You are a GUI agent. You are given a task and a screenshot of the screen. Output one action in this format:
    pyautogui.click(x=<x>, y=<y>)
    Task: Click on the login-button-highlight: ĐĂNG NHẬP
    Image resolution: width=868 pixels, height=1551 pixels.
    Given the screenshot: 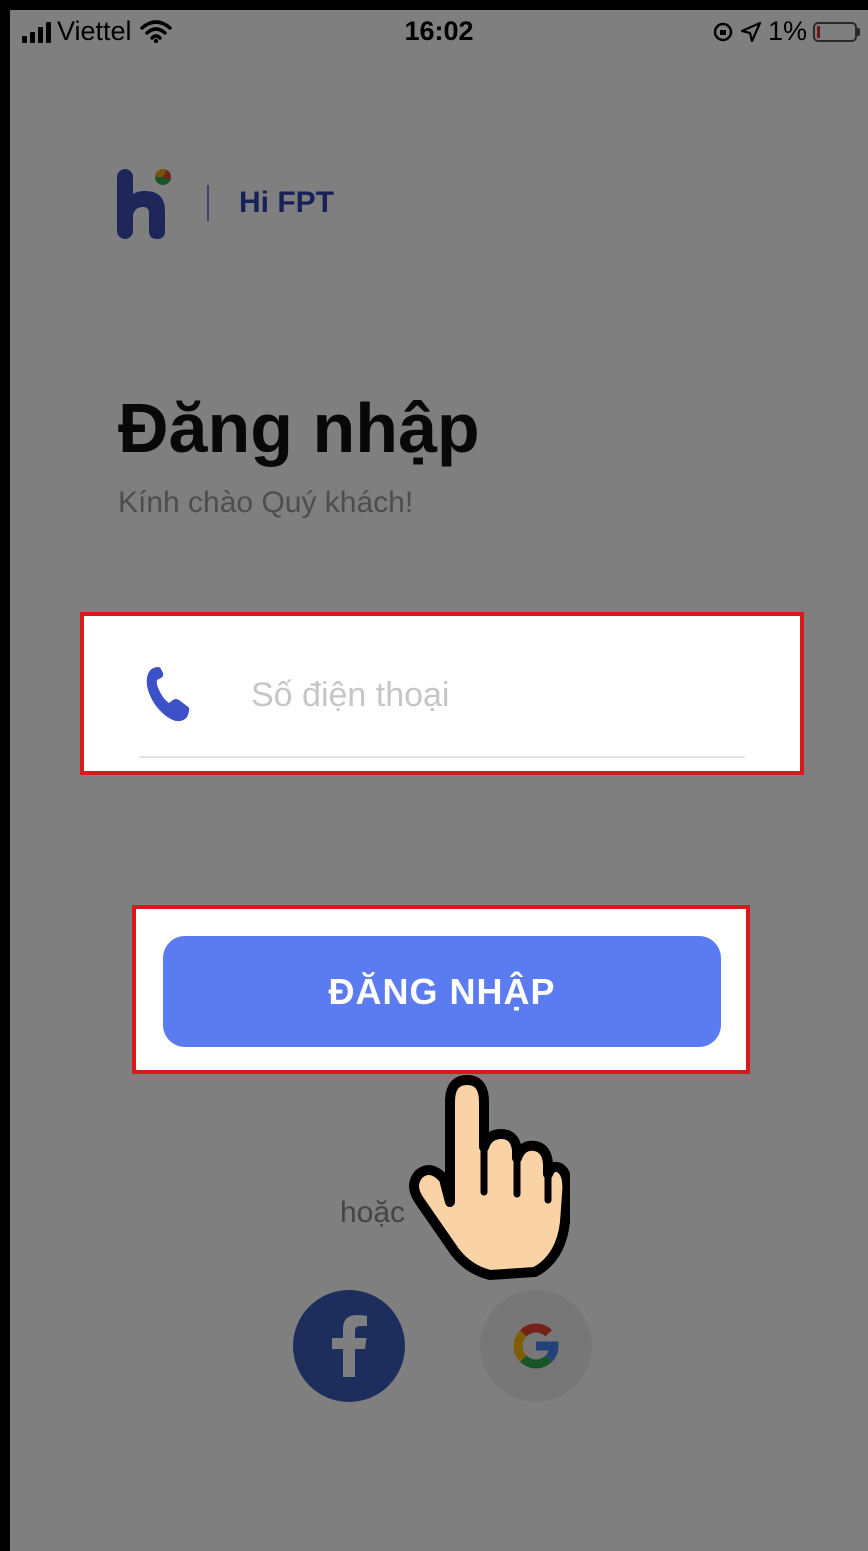 What is the action you would take?
    pyautogui.click(x=441, y=989)
    